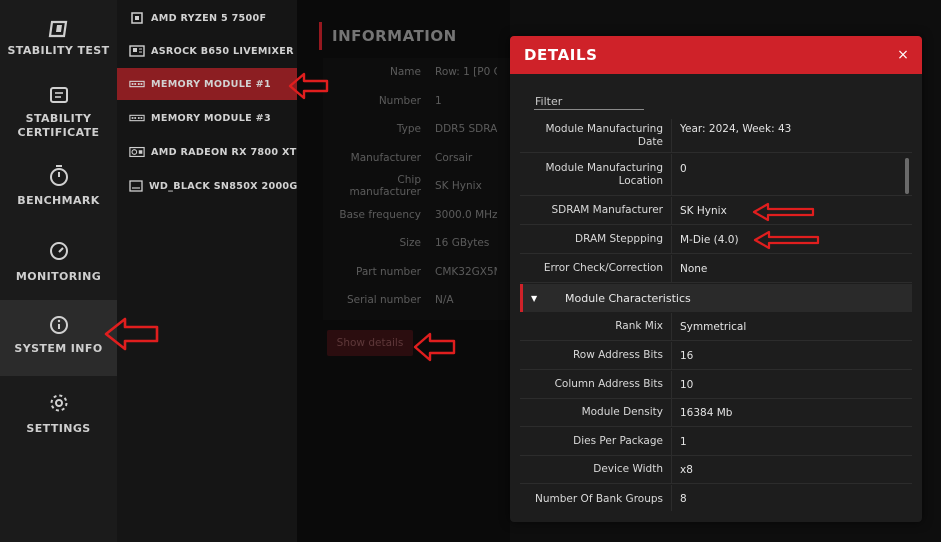  What do you see at coordinates (596, 355) in the screenshot?
I see `detail-key: Row Address Bits` at bounding box center [596, 355].